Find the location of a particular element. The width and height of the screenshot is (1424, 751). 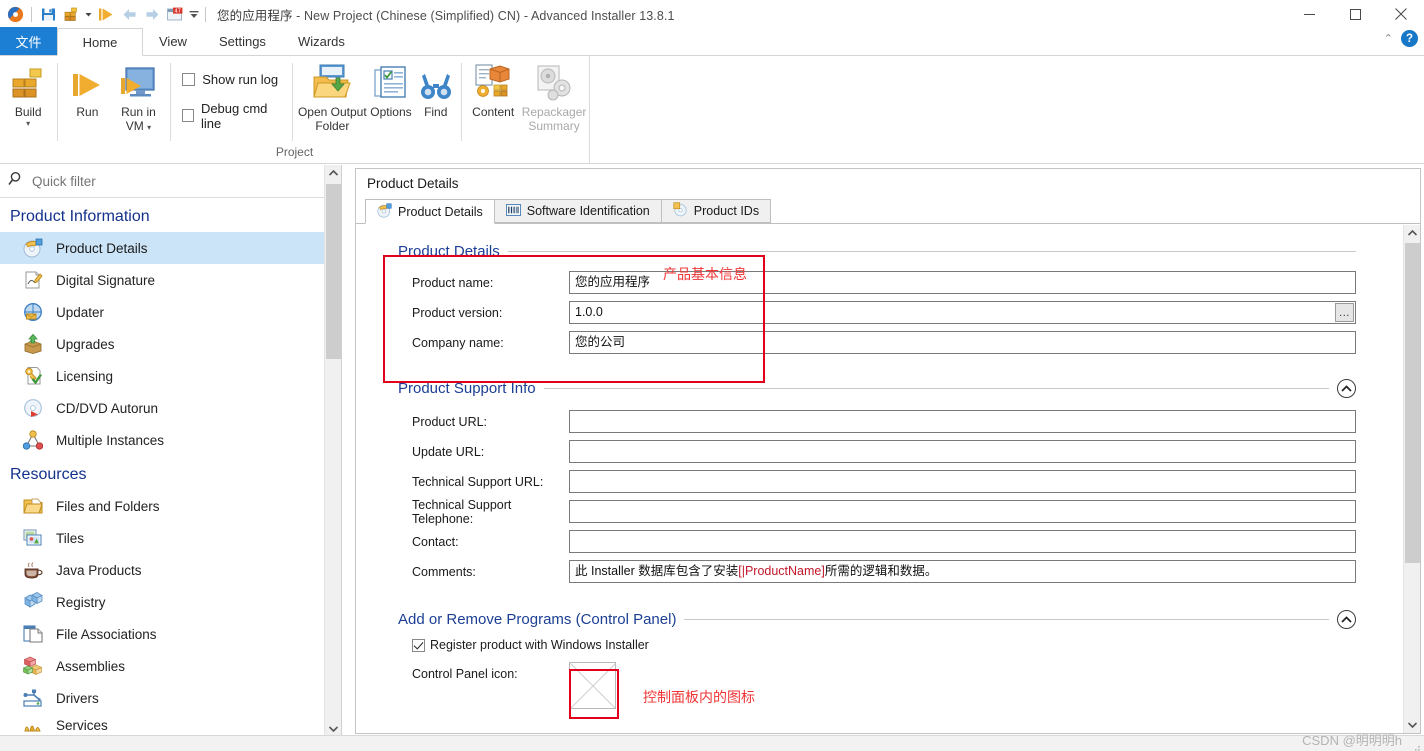

sidebar-item-java-products: Java Products is located at coordinates (170, 570).